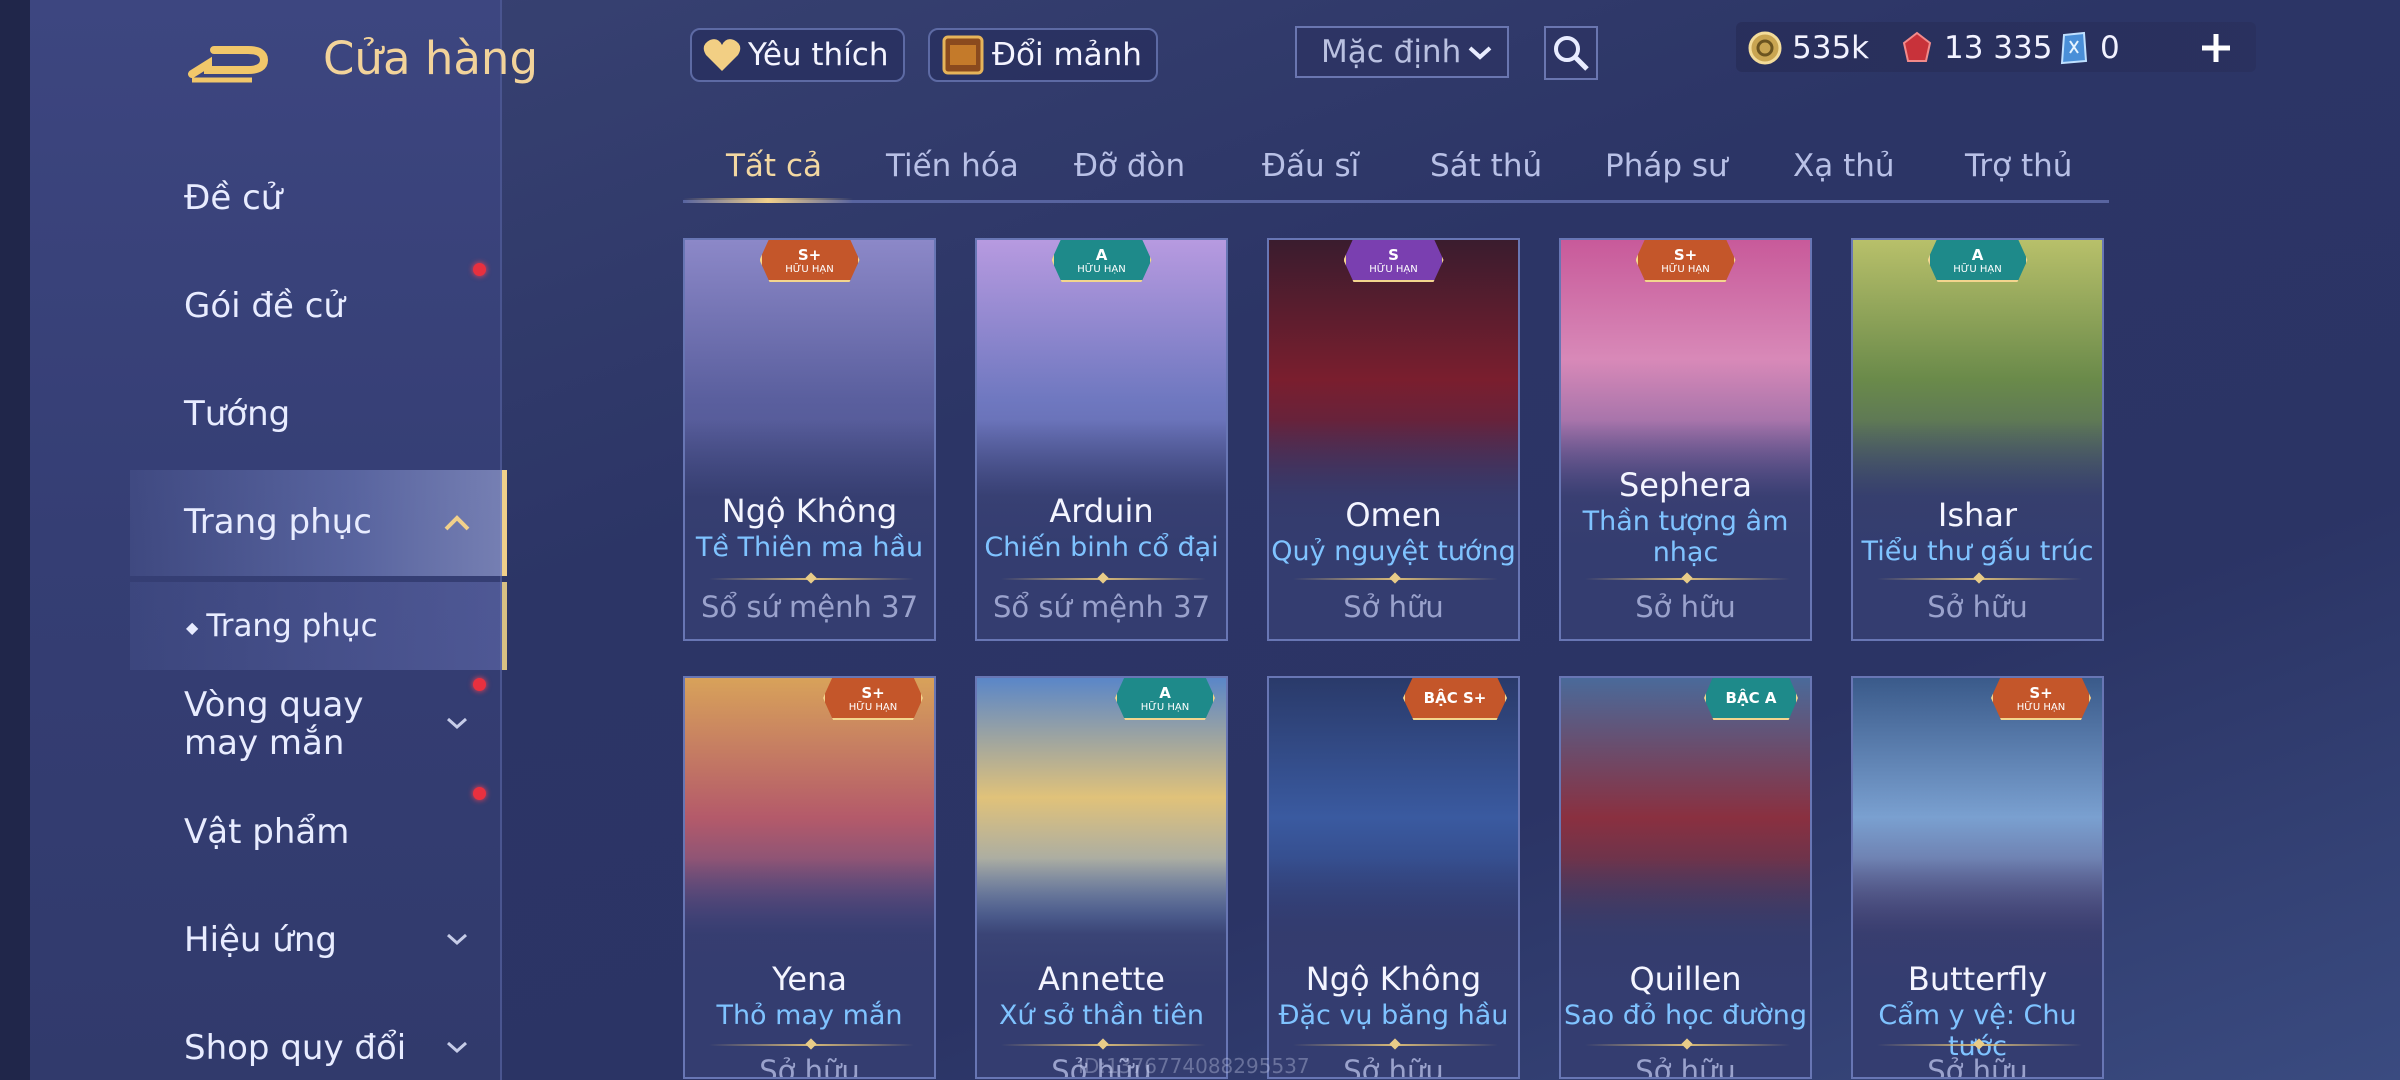 This screenshot has width=2400, height=1080. What do you see at coordinates (260, 940) in the screenshot?
I see `sidebar-item-hieu-ung: Hiệu ứng` at bounding box center [260, 940].